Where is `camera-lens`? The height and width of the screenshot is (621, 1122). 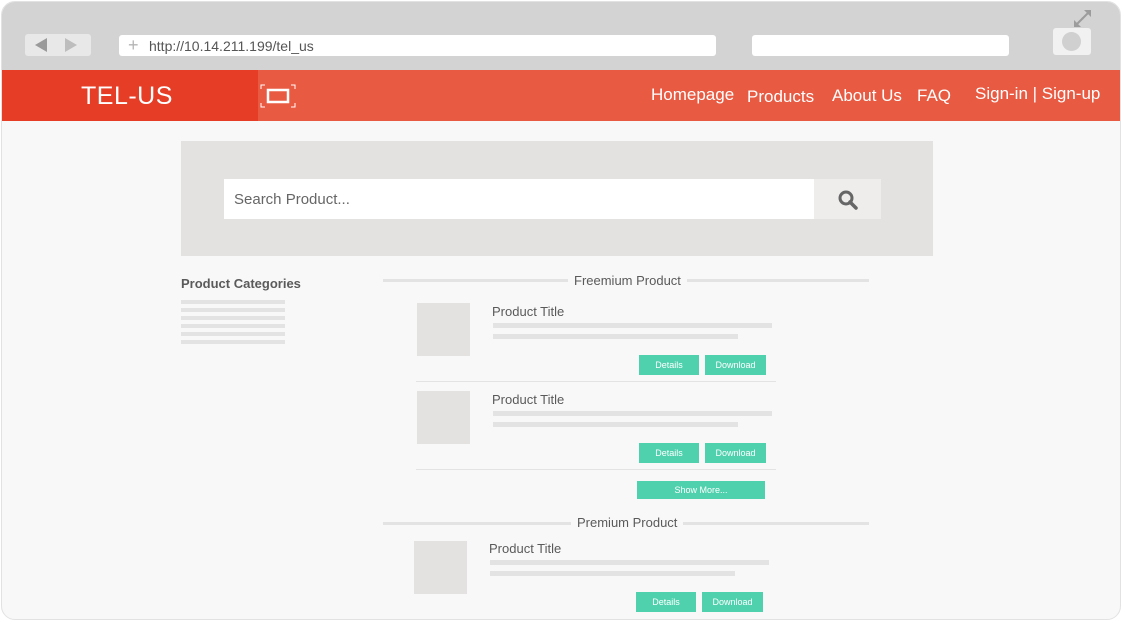 camera-lens is located at coordinates (1071, 41).